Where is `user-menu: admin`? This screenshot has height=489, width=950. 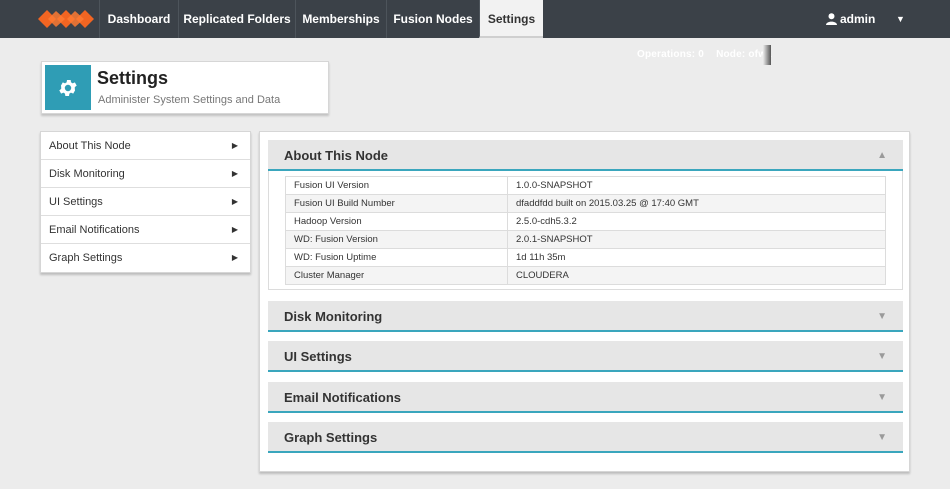
user-menu: admin is located at coordinates (850, 19).